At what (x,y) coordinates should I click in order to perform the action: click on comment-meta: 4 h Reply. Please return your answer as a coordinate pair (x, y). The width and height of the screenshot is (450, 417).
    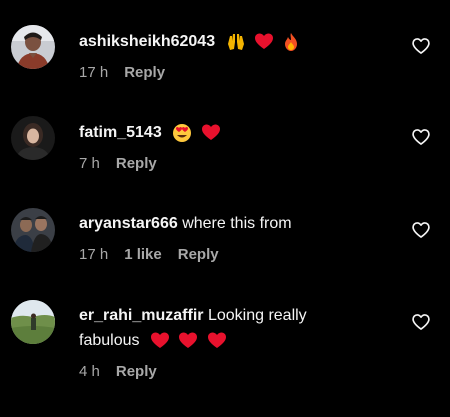
    Looking at the image, I should click on (224, 372).